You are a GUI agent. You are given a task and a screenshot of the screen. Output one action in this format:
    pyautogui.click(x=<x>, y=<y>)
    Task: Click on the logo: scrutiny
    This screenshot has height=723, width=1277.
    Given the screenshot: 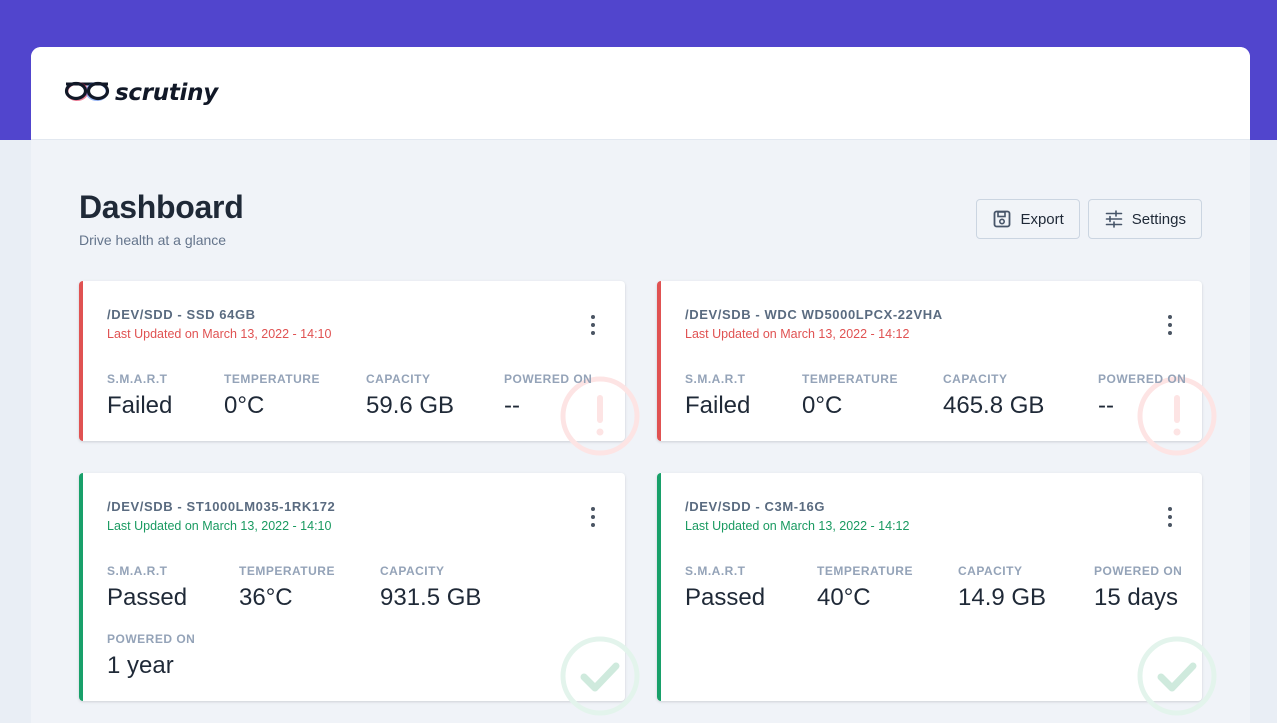 What is the action you would take?
    pyautogui.click(x=140, y=93)
    